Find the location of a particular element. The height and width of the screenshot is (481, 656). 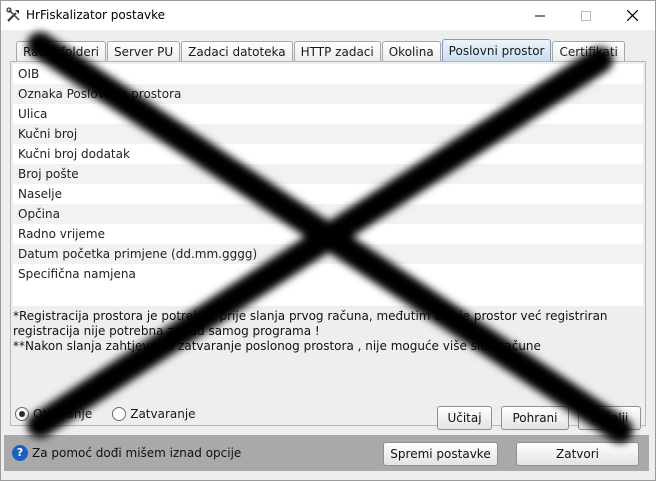

help-text: Za pomoć dođi mišem iznad opcije is located at coordinates (137, 453).